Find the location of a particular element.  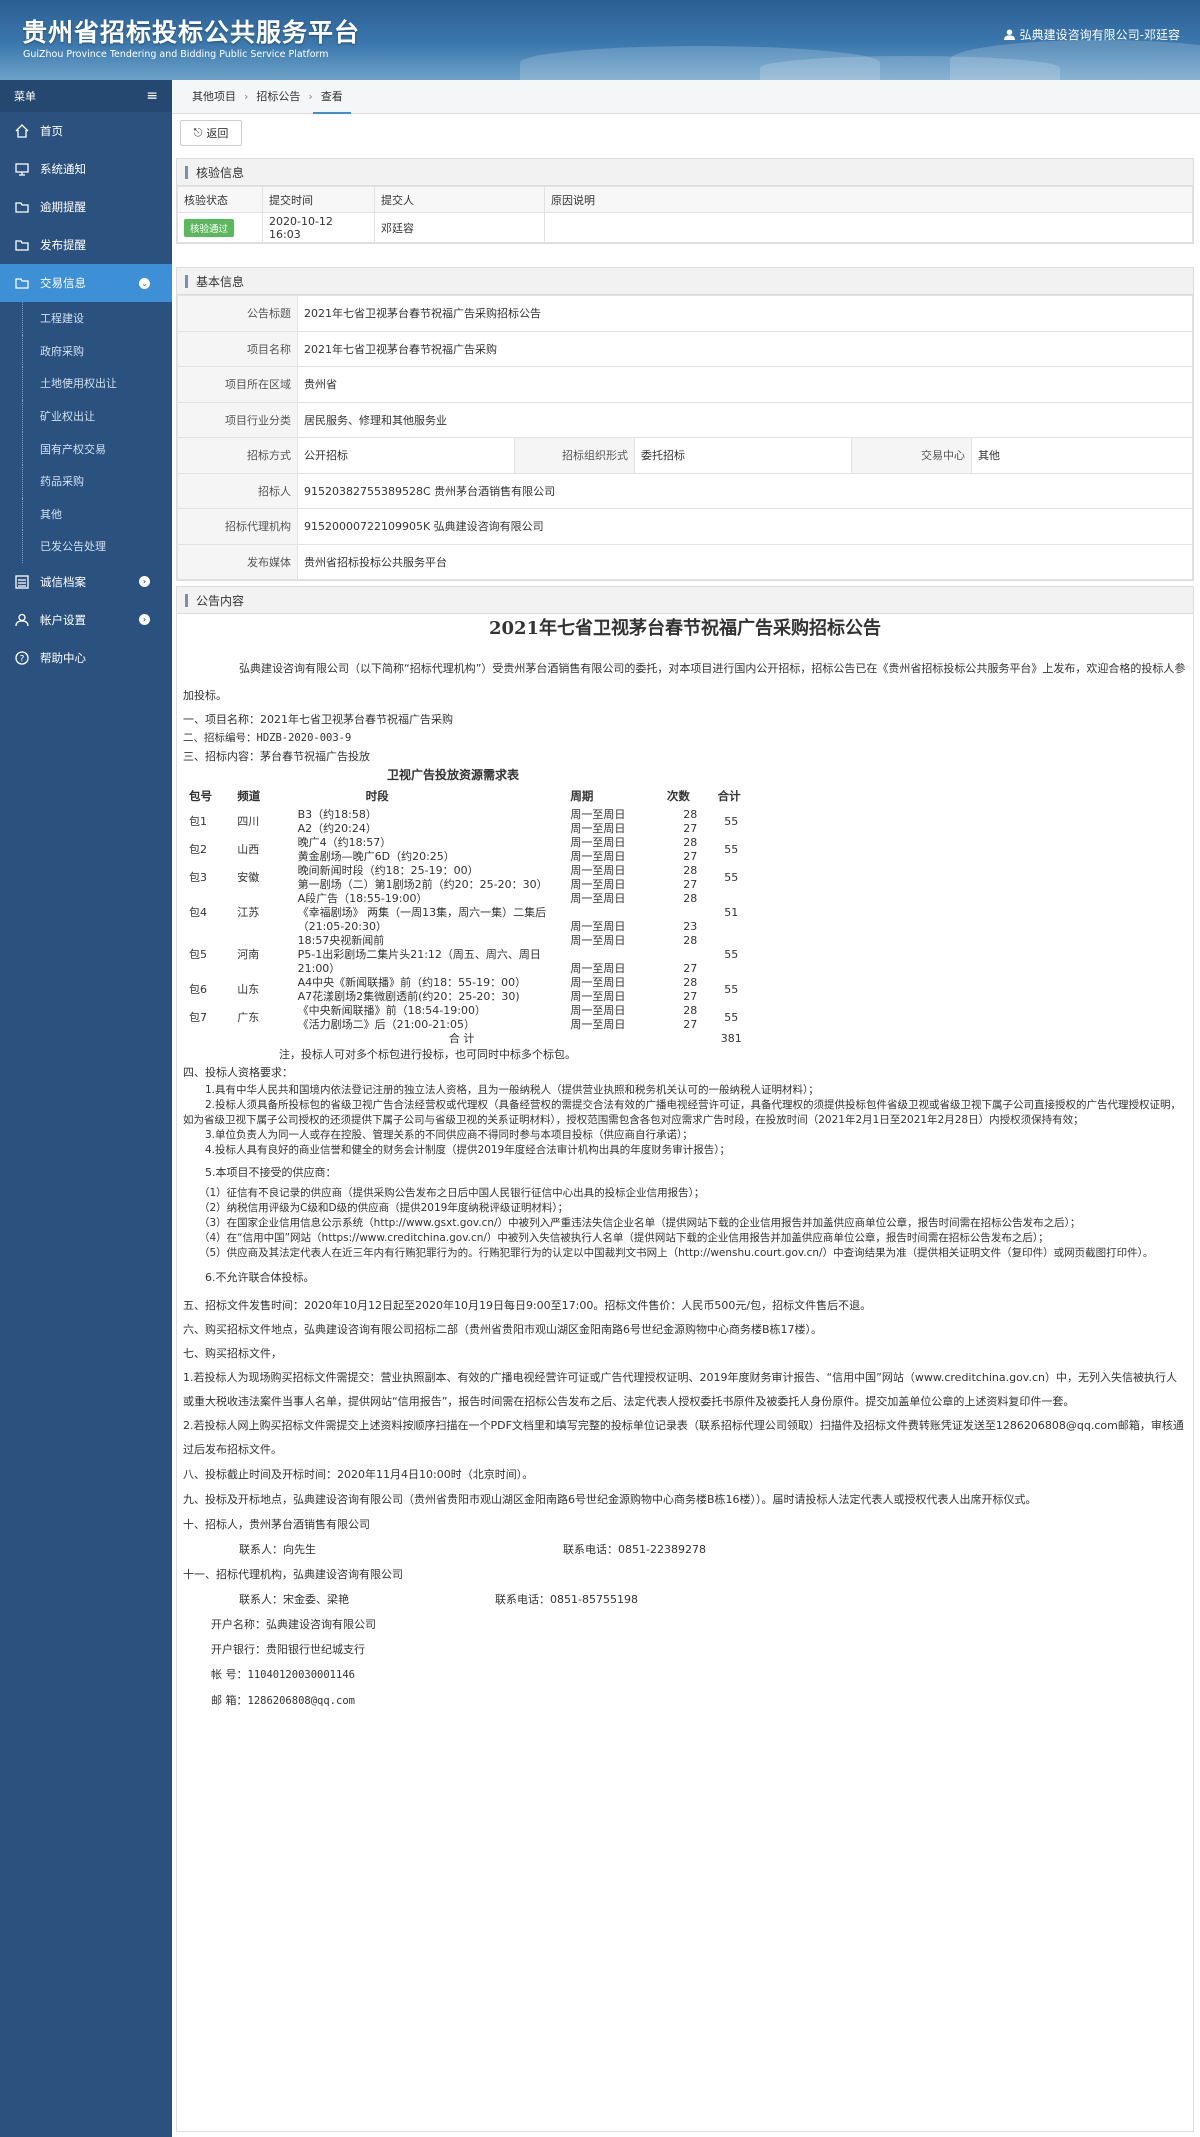

list-icon is located at coordinates (22, 582).